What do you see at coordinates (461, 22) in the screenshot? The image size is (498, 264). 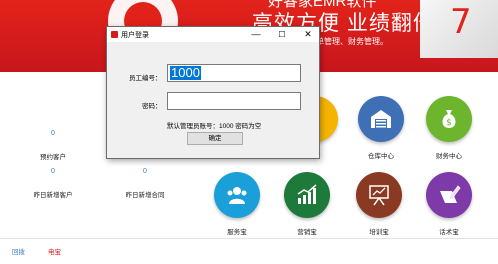 I see `windows7-digit: 7` at bounding box center [461, 22].